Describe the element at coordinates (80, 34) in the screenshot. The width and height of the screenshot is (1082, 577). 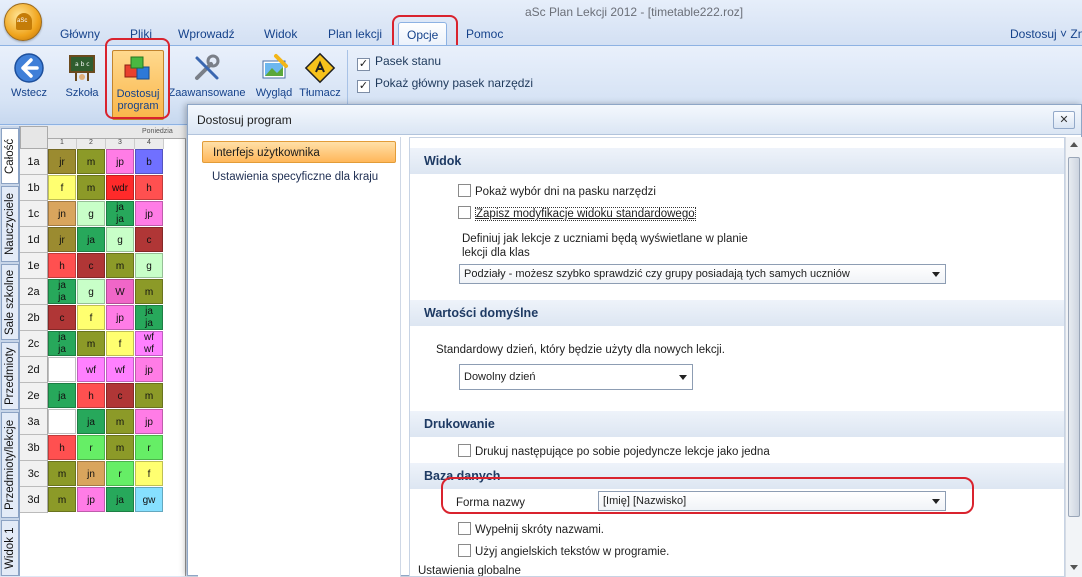
I see `tab-glowny: Główny` at that location.